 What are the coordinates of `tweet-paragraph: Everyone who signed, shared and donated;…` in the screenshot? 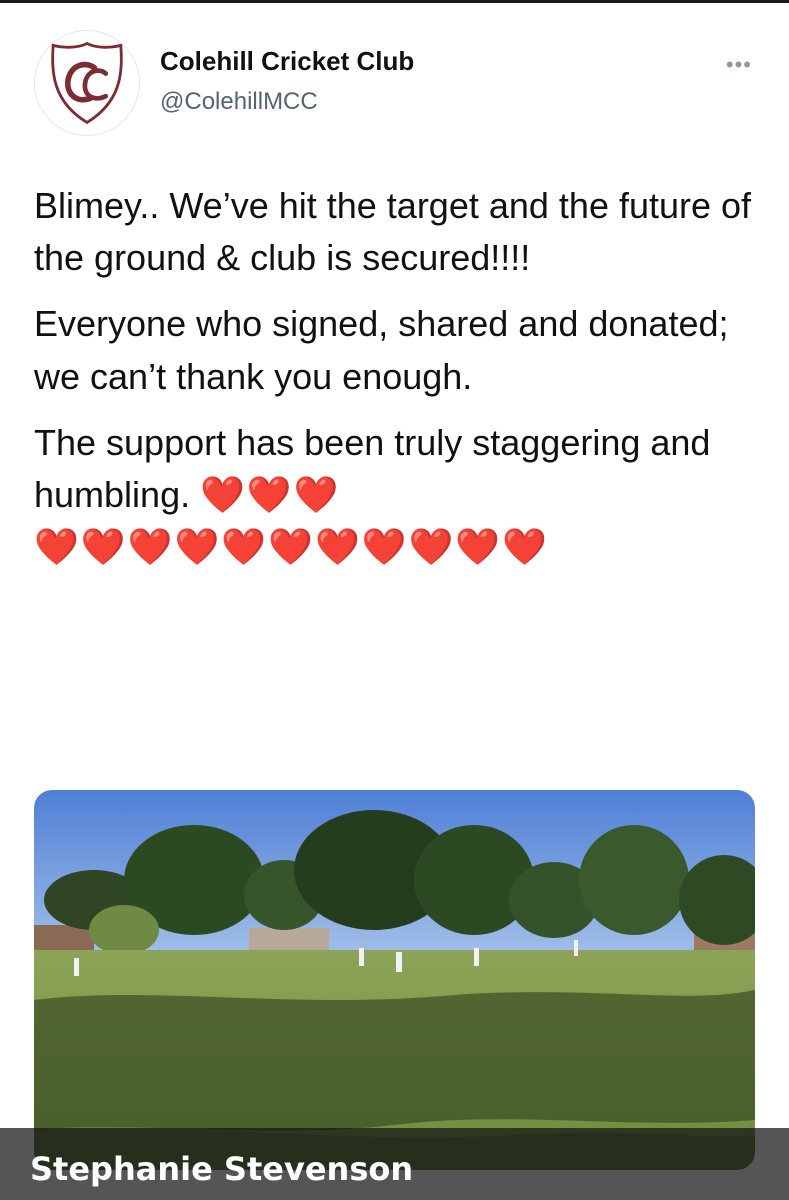 It's located at (381, 350).